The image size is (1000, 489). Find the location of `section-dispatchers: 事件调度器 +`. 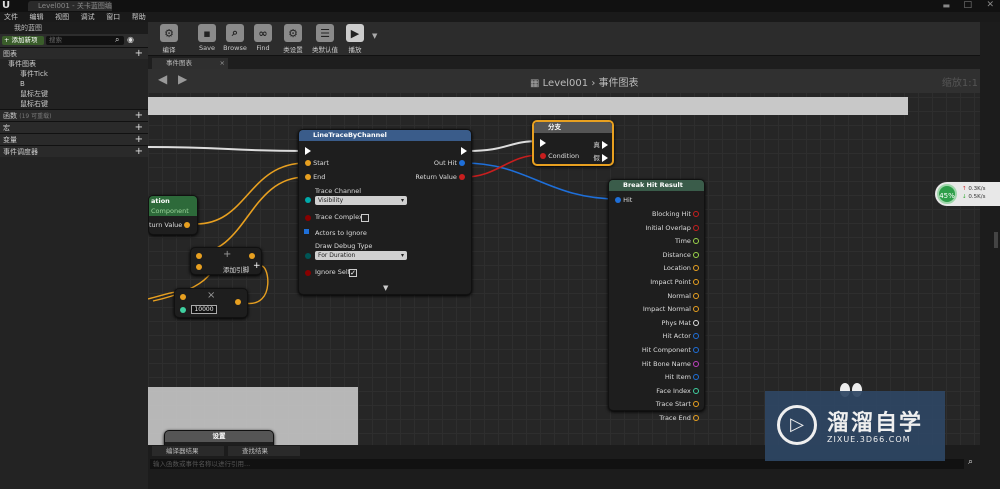

section-dispatchers: 事件调度器 + is located at coordinates (74, 151).